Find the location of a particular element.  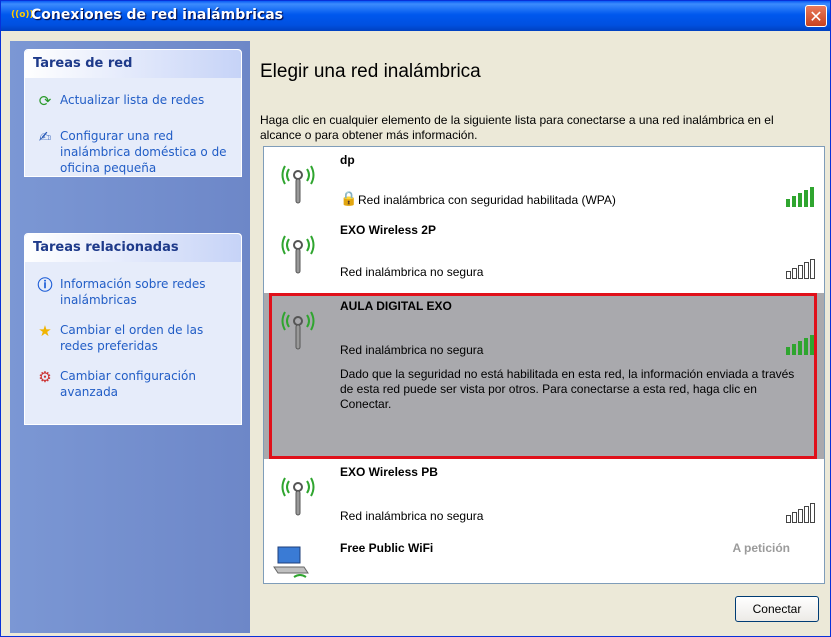

title-bar: ((o)) Conexiones de red inalámbricas ✕ is located at coordinates (415, 16).